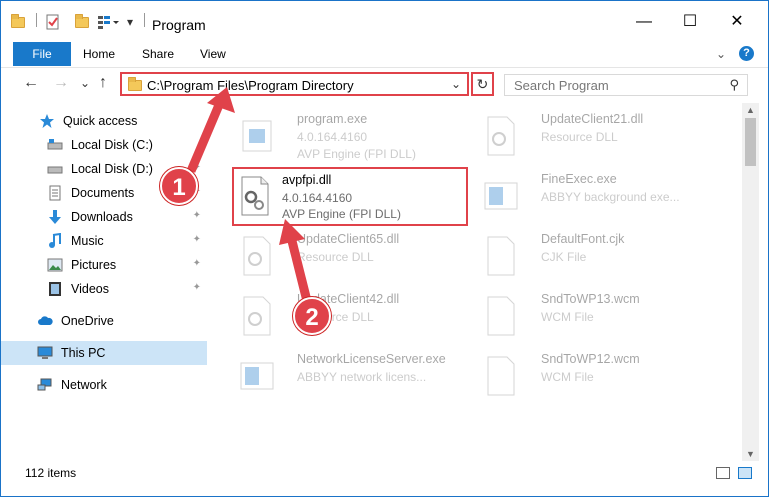 The width and height of the screenshot is (769, 497). Describe the element at coordinates (734, 85) in the screenshot. I see `search-icon: ⚲` at that location.